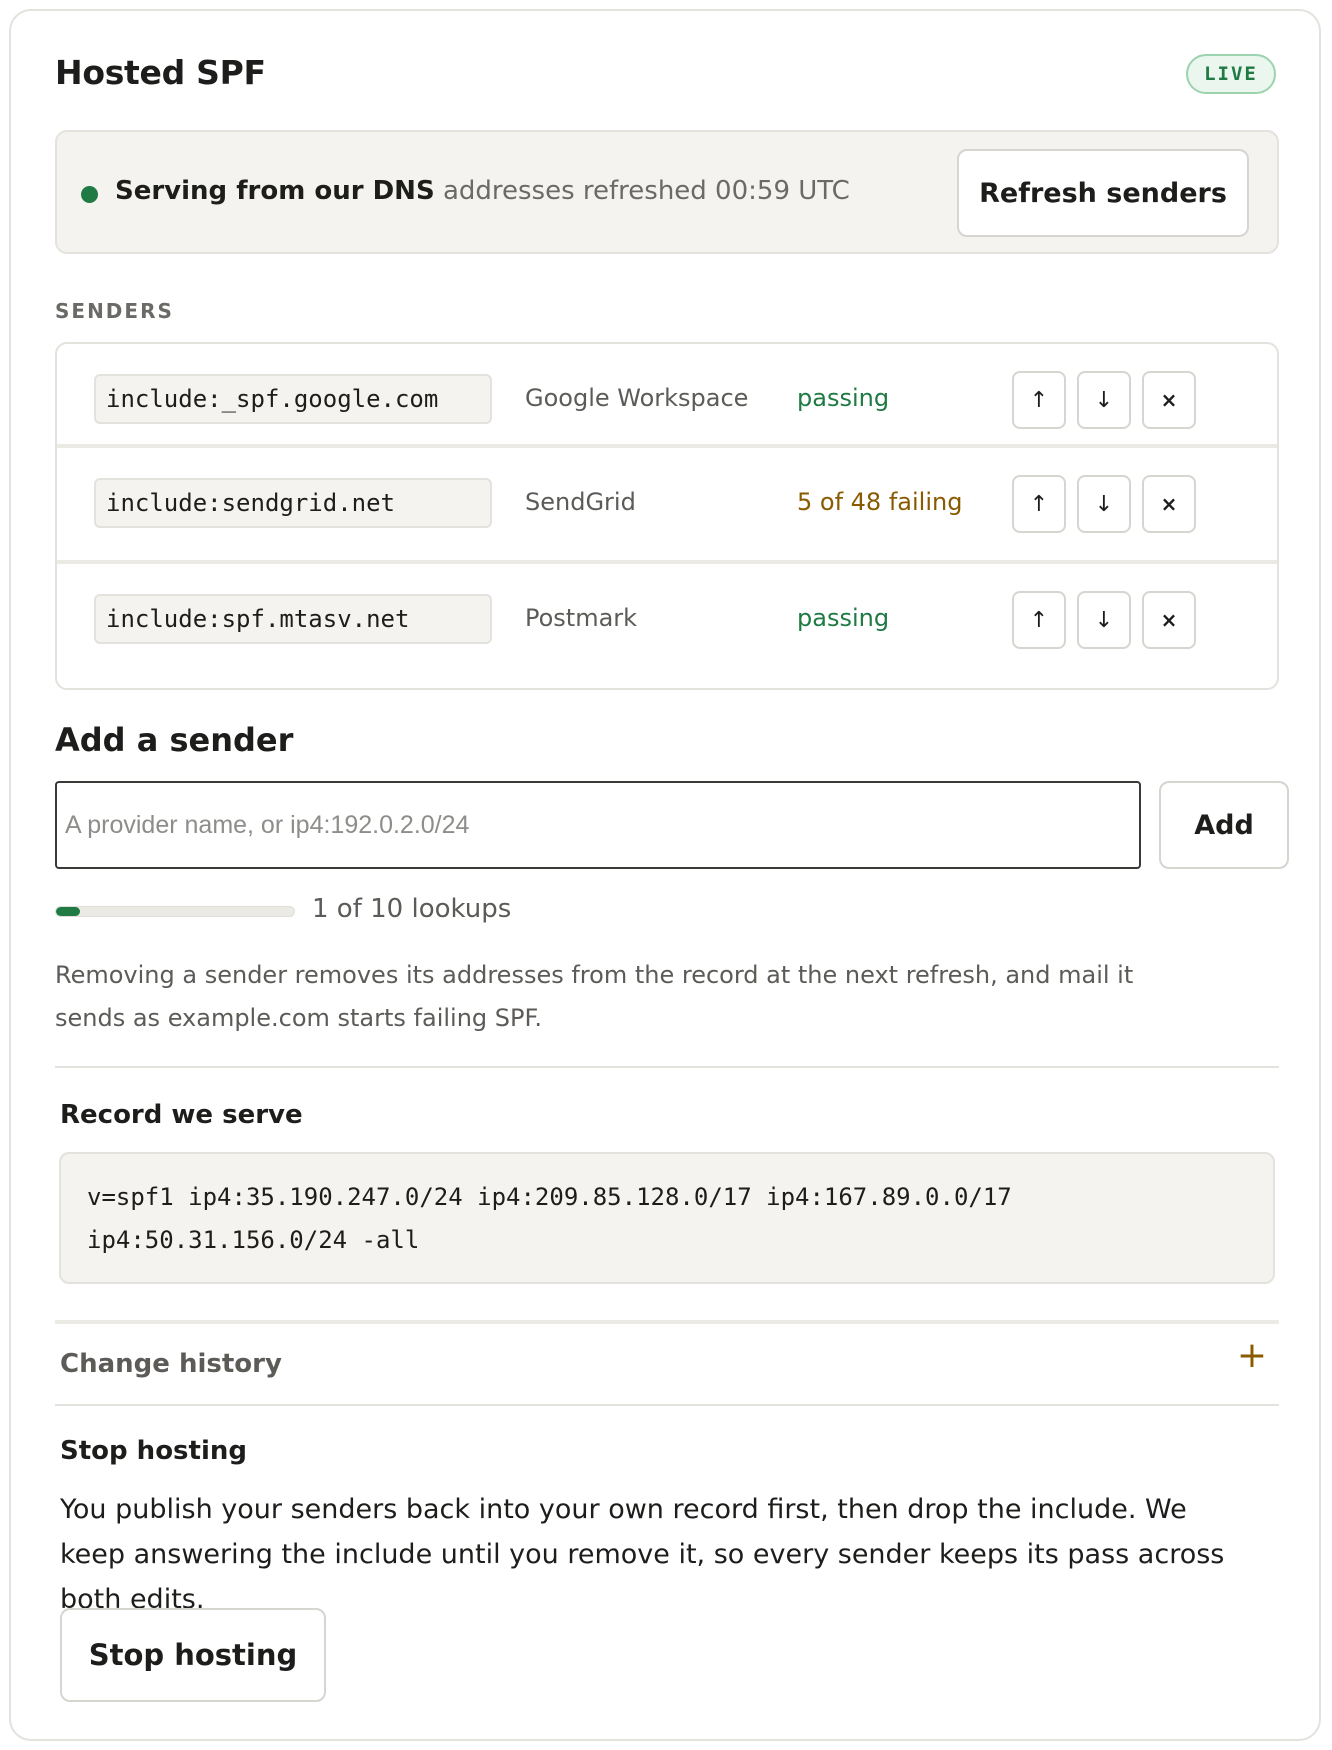 Image resolution: width=1332 pixels, height=1750 pixels. I want to click on page-title: Hosted SPF, so click(160, 72).